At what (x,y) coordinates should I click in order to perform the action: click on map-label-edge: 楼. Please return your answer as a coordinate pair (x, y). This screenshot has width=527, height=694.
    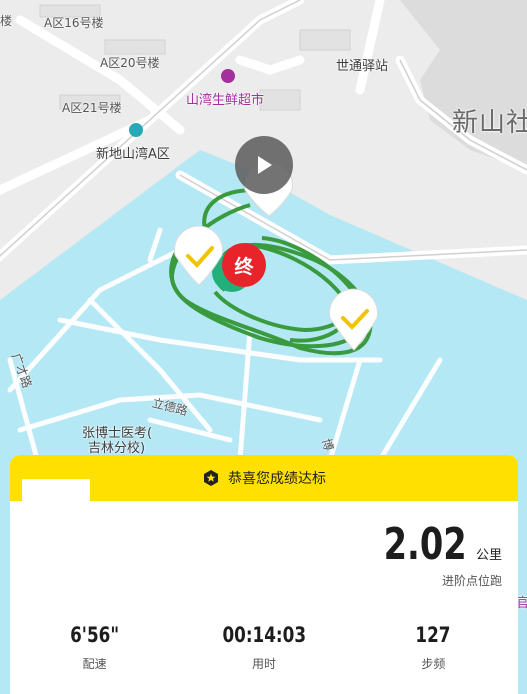
    Looking at the image, I should click on (6, 21).